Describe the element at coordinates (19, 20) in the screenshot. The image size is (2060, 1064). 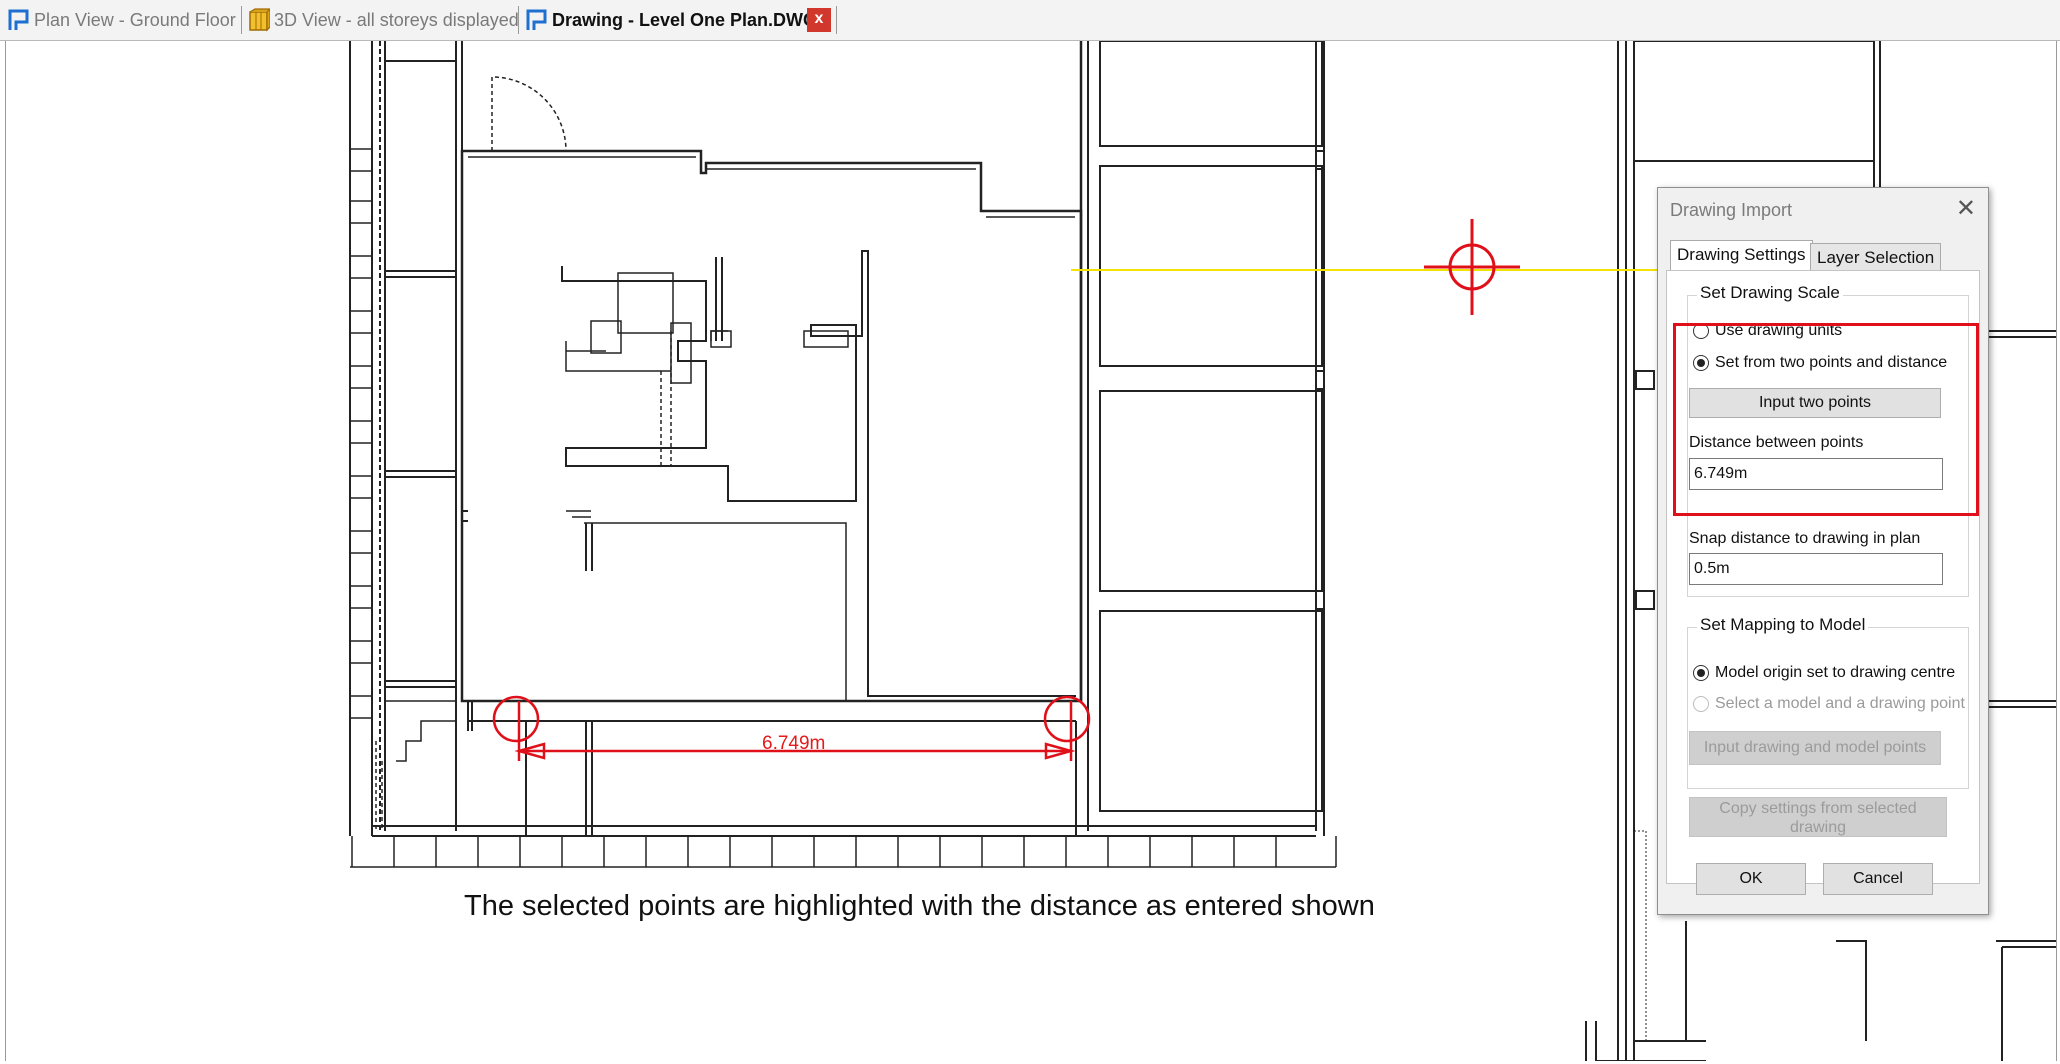
I see `plan-view-icon` at that location.